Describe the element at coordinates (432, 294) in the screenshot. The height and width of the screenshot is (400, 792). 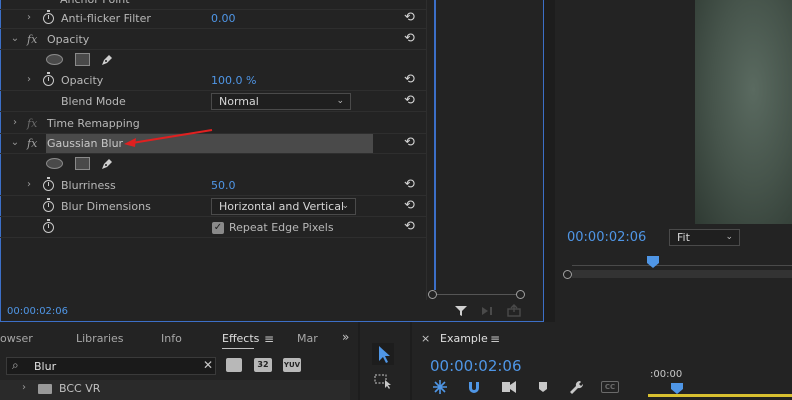
I see `zoom-handle-left` at that location.